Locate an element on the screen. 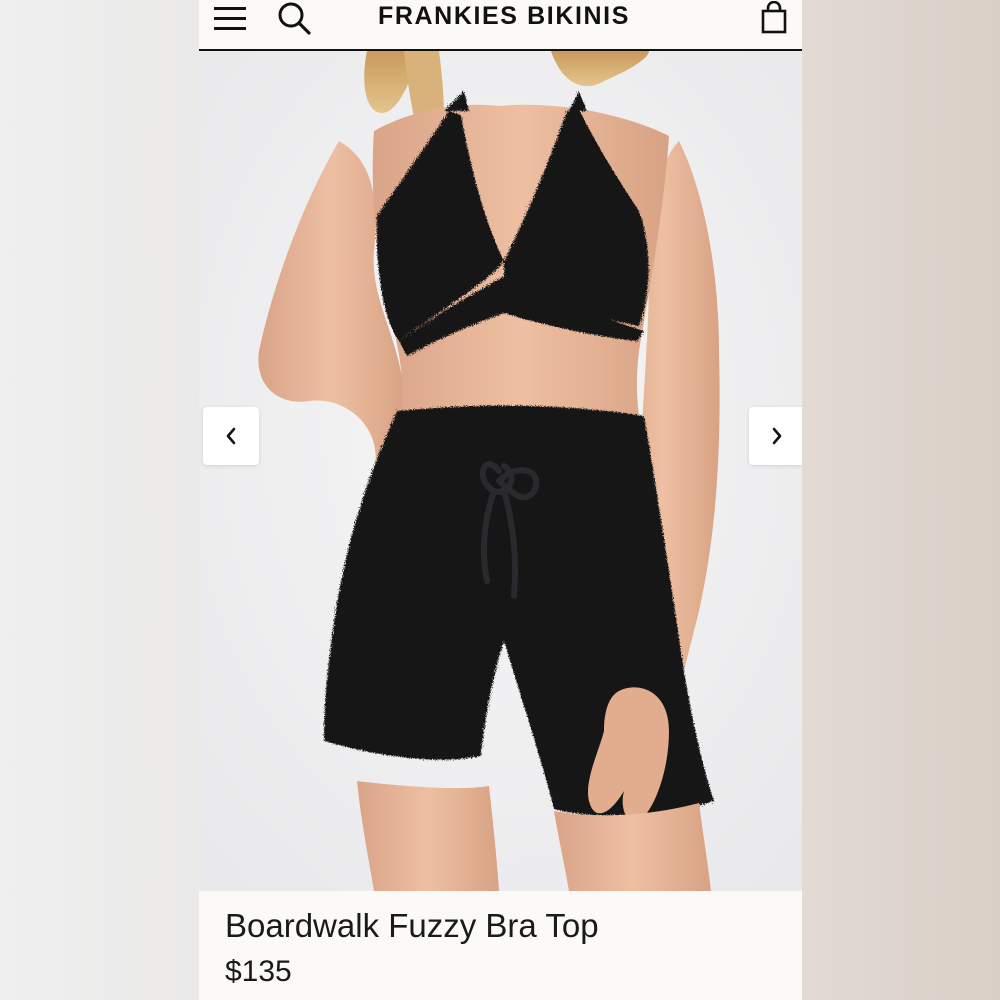 This screenshot has width=1000, height=1000. search-button is located at coordinates (295, 18).